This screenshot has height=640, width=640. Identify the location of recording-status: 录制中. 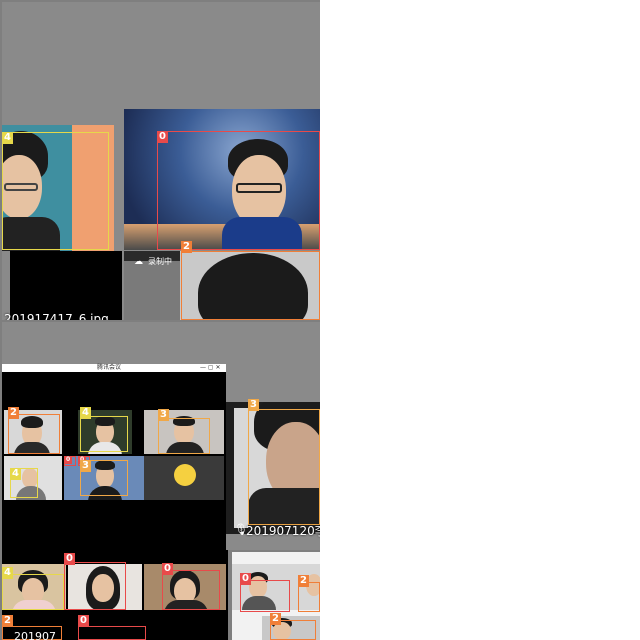
(160, 261).